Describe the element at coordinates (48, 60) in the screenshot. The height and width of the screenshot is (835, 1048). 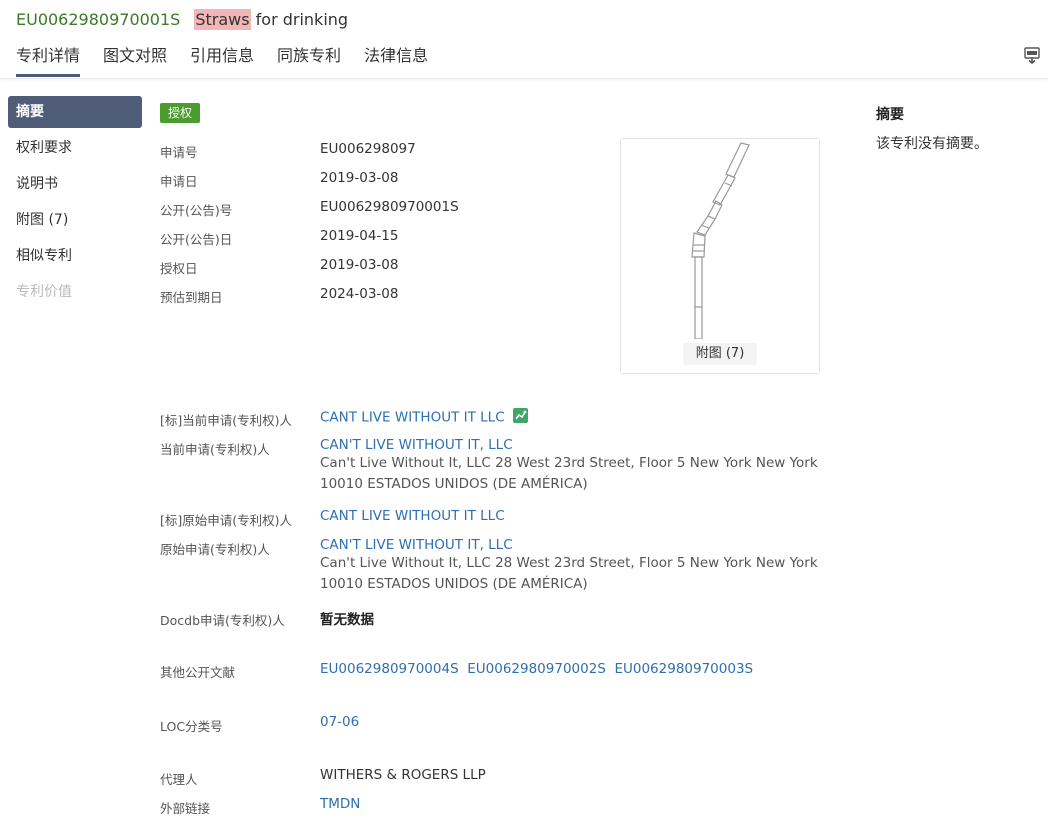
I see `tab-patent-details: 专利详情` at that location.